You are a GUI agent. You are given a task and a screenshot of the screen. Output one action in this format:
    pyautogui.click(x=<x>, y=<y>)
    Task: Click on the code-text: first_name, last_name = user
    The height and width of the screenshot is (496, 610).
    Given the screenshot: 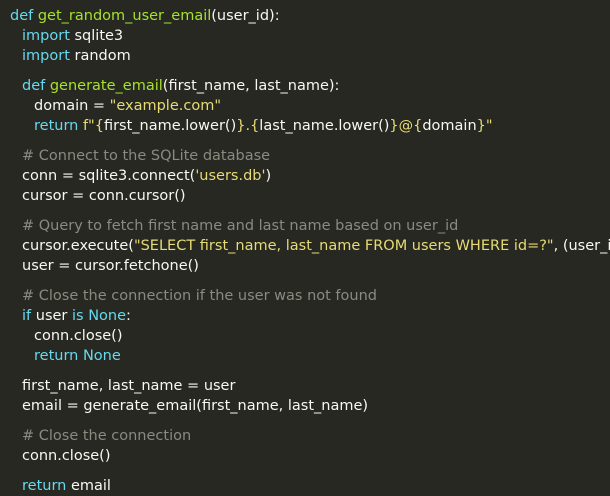 What is the action you would take?
    pyautogui.click(x=129, y=386)
    